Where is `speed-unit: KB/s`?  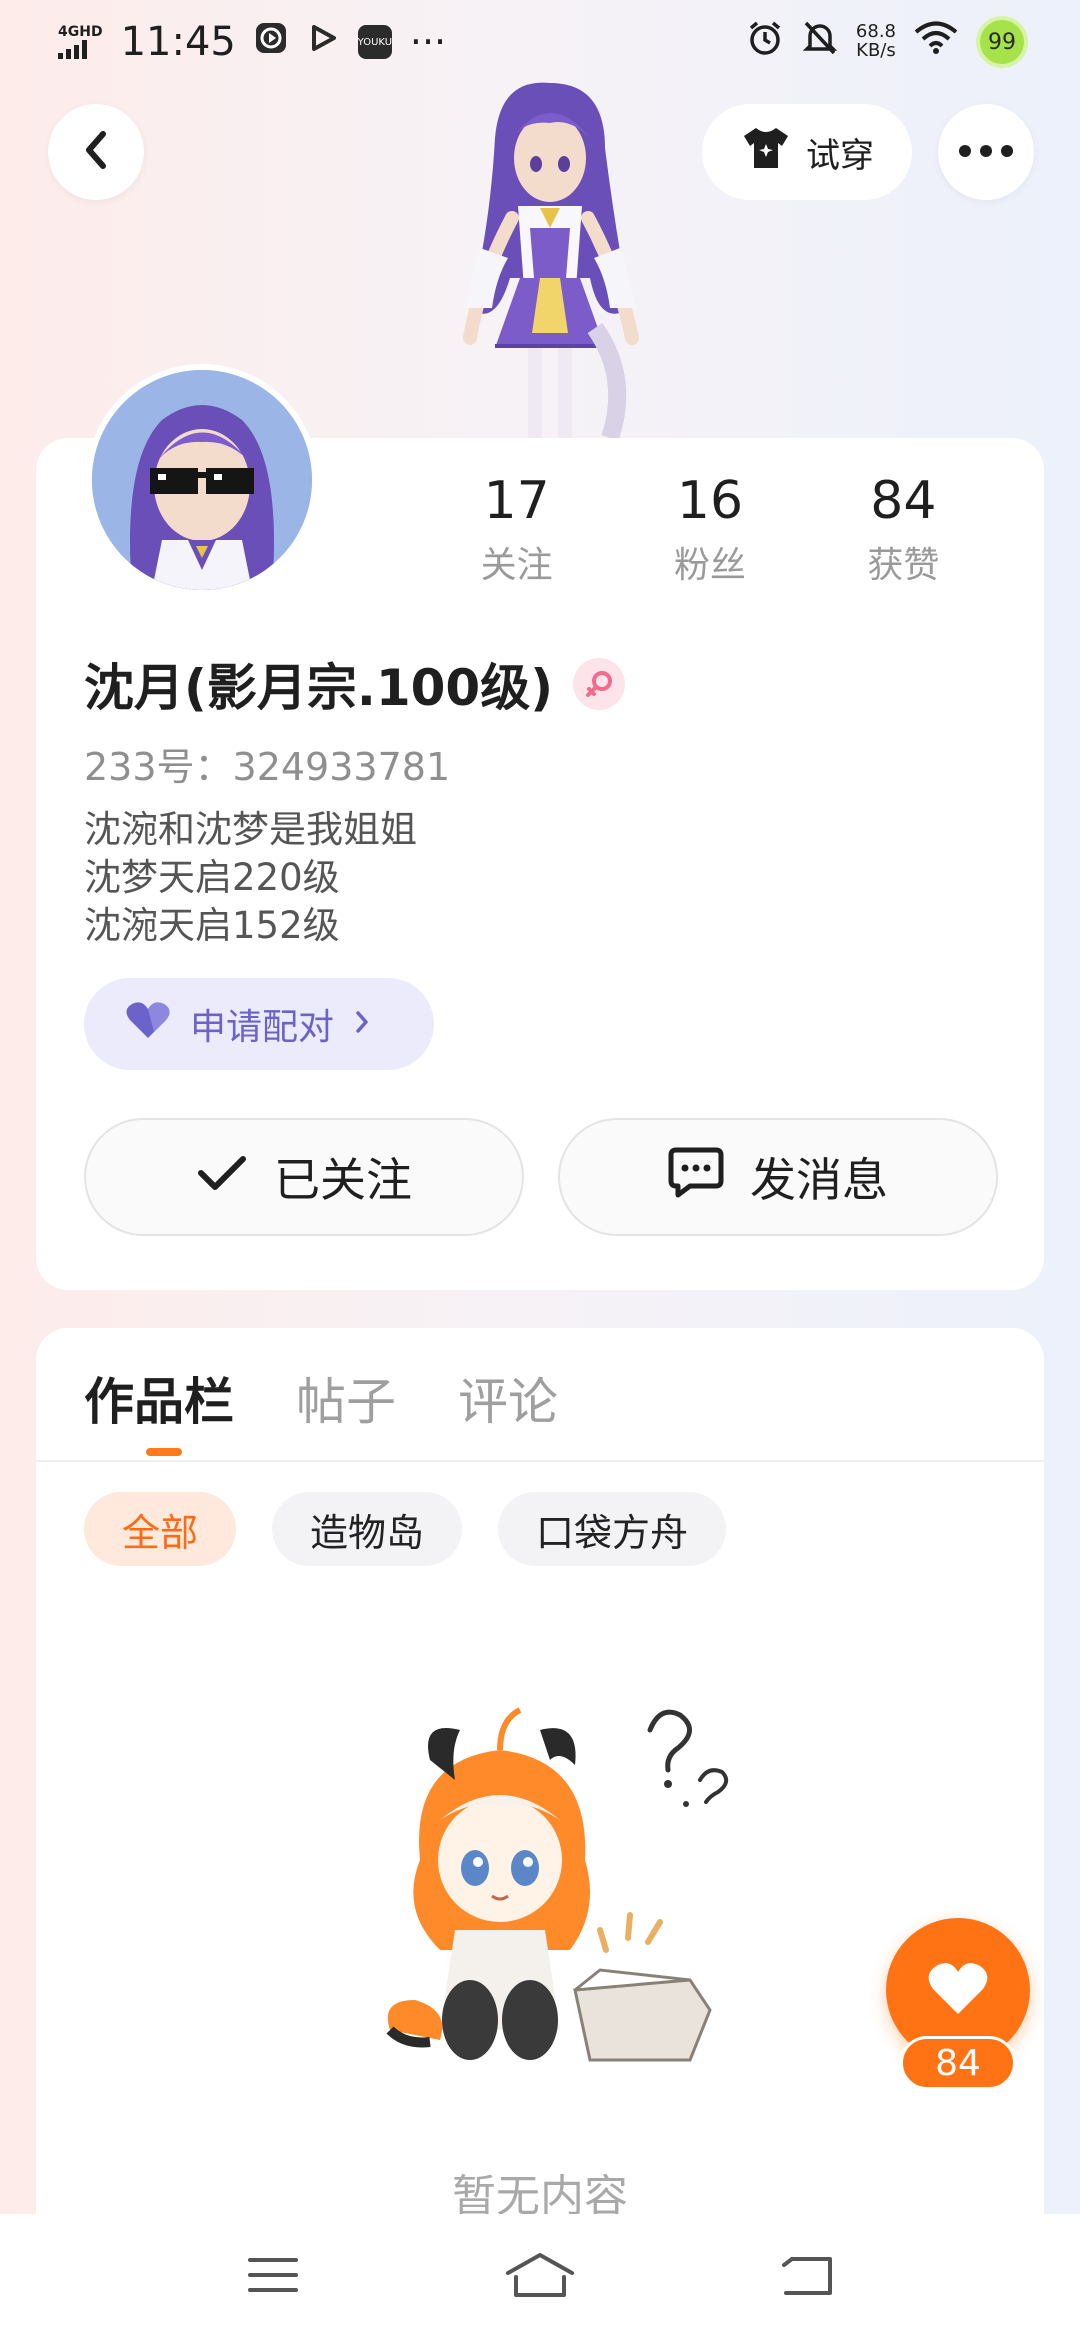
speed-unit: KB/s is located at coordinates (876, 50).